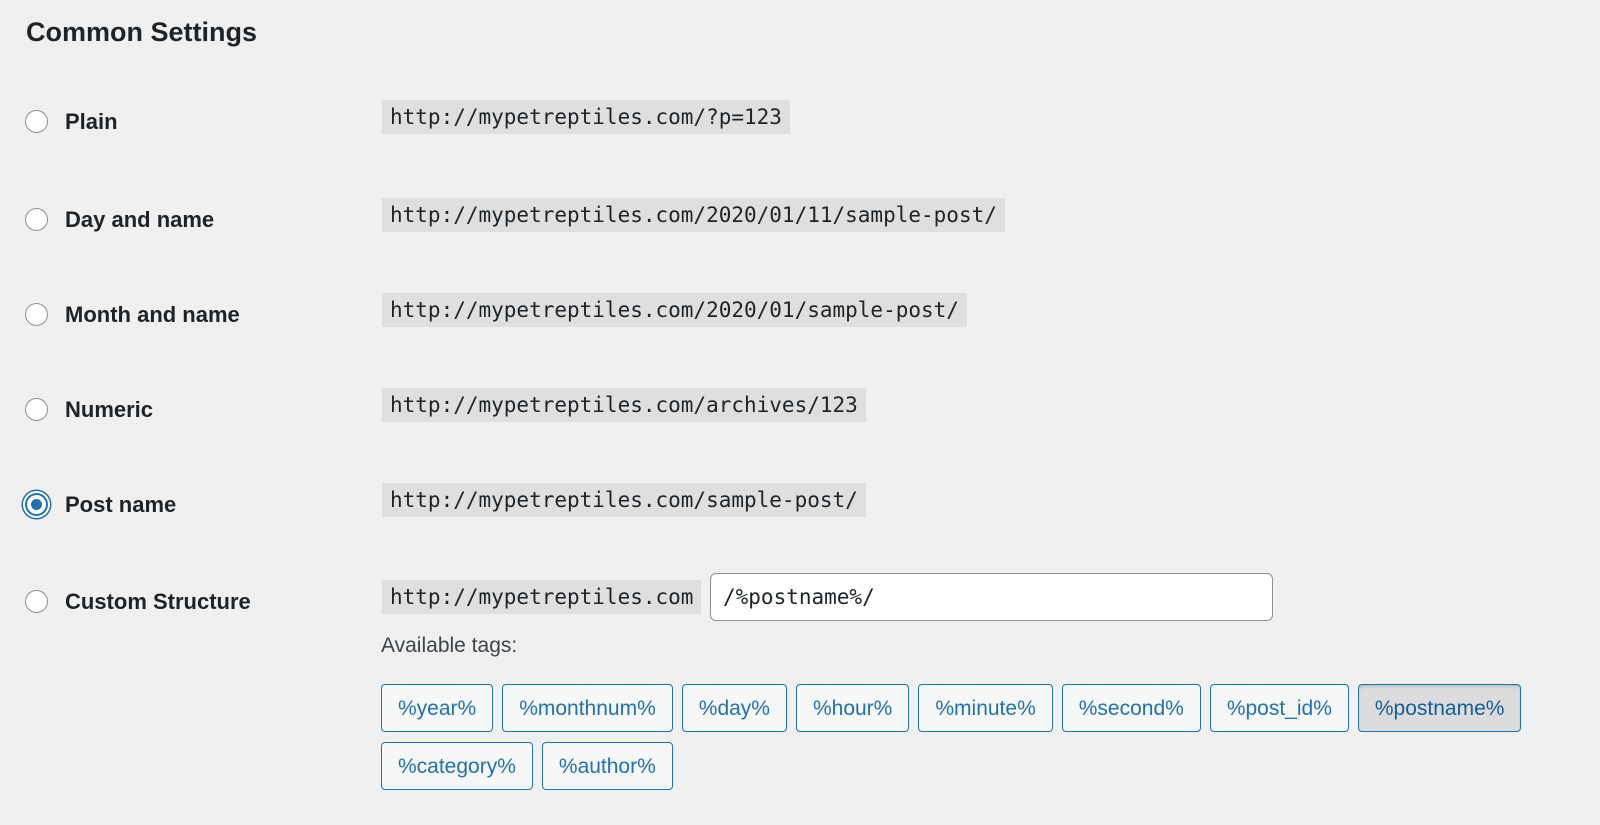 The width and height of the screenshot is (1600, 825). What do you see at coordinates (624, 500) in the screenshot?
I see `example-url-post-name: http://mypetreptiles.com/sample-post/` at bounding box center [624, 500].